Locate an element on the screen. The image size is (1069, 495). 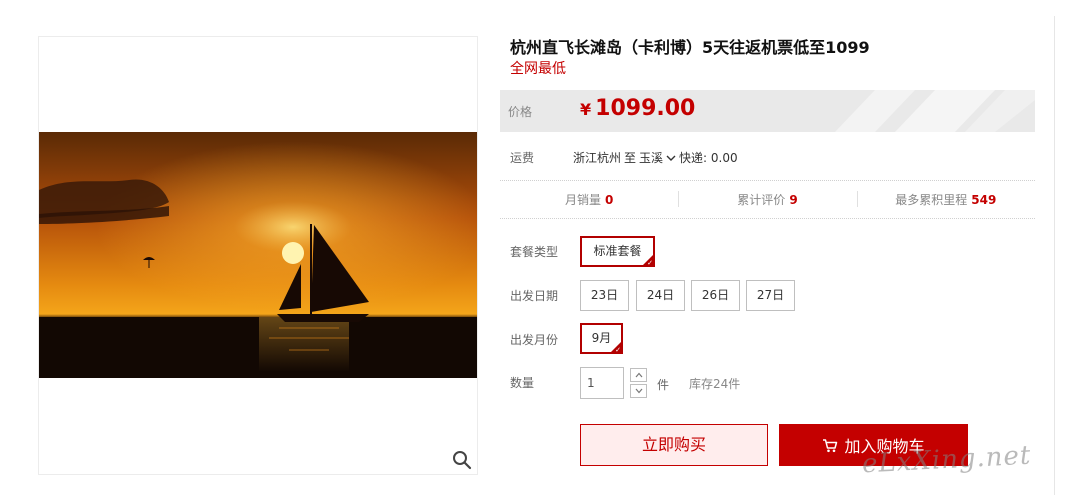
shipping-to: 至 is located at coordinates (630, 158).